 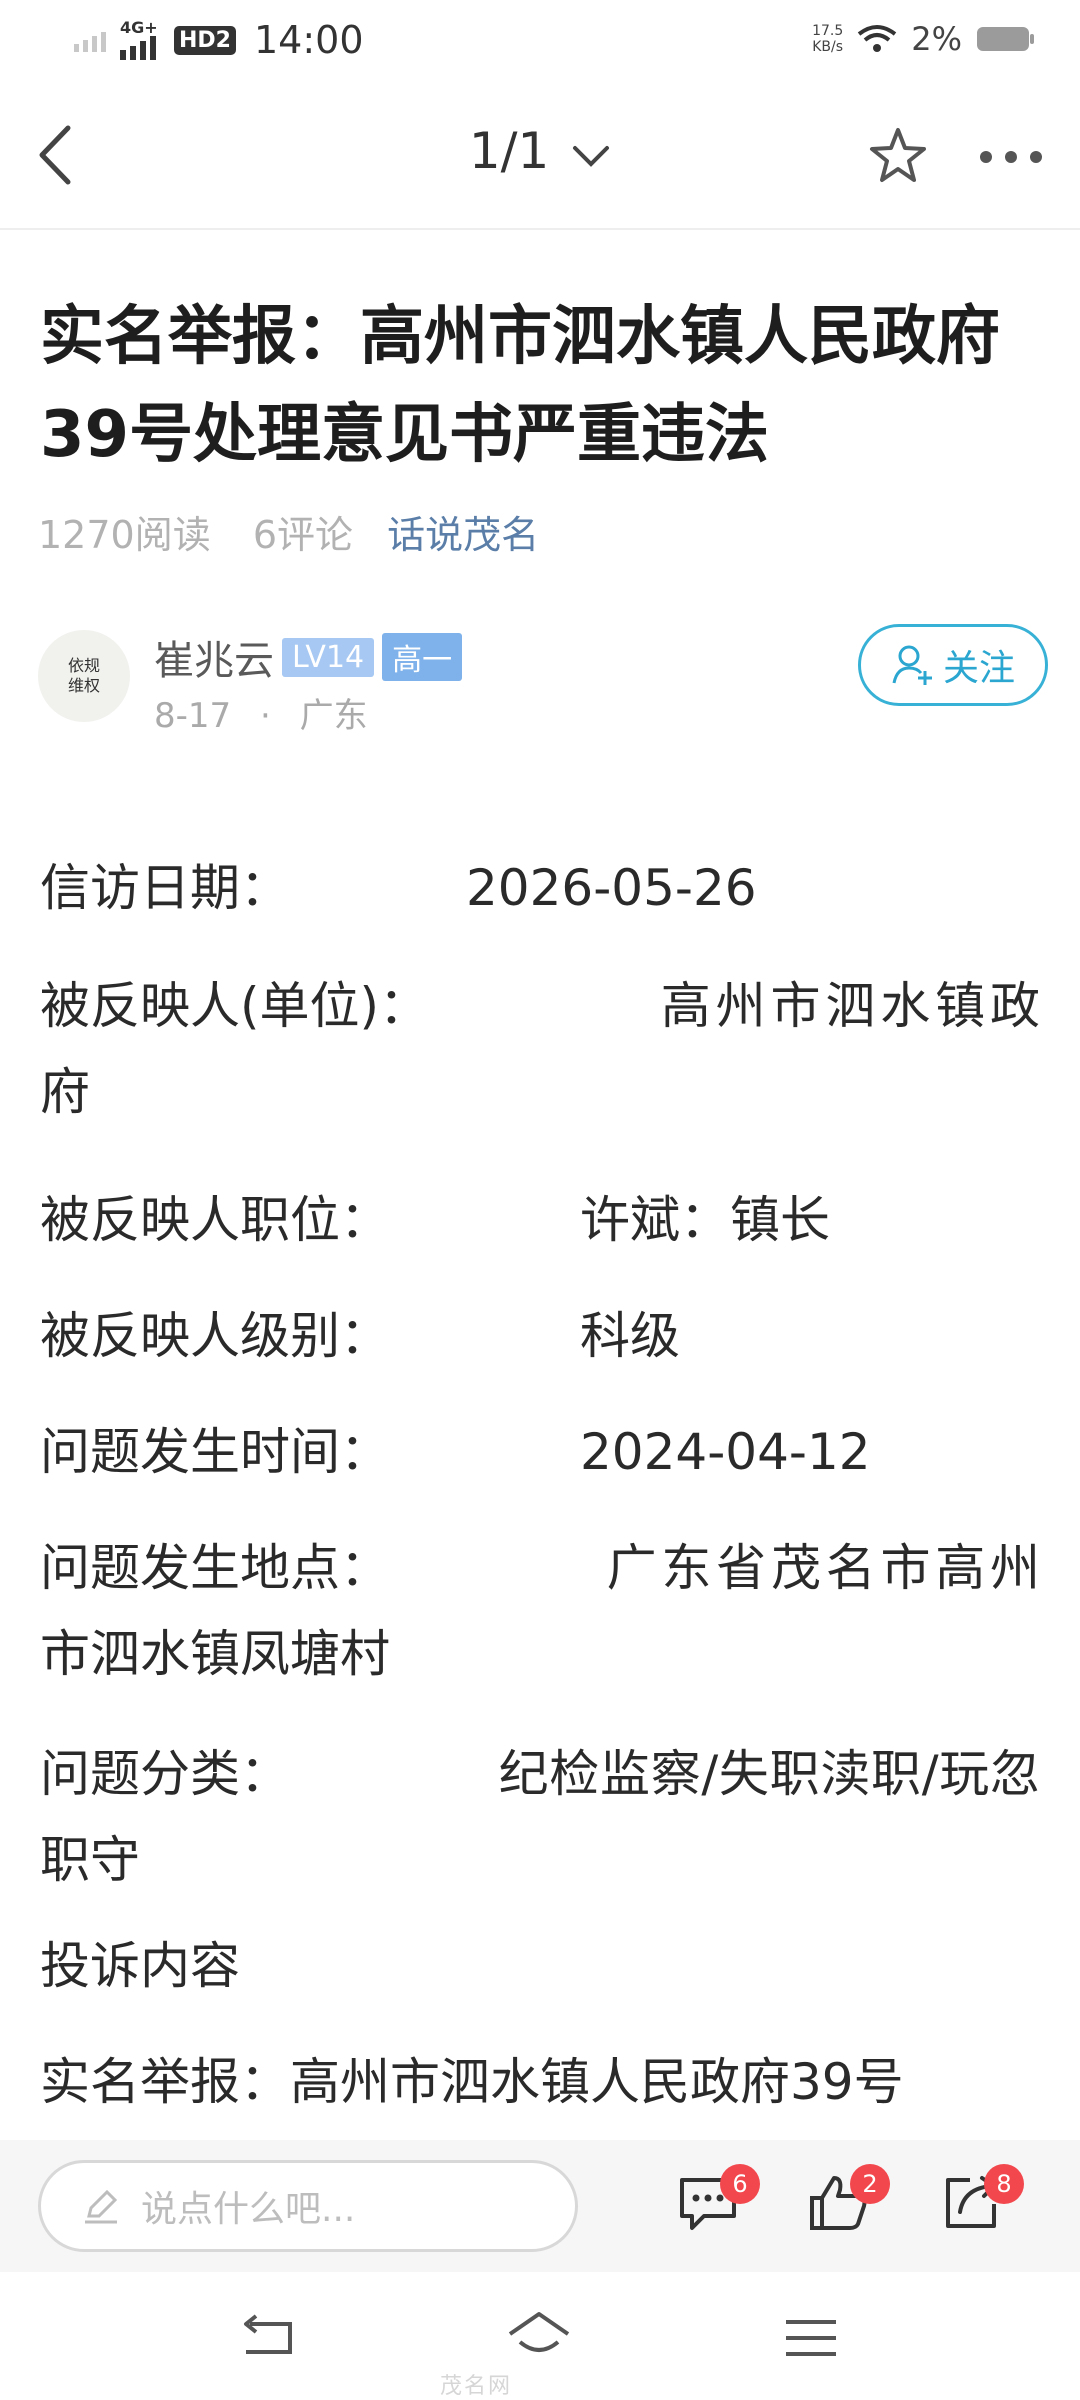 What do you see at coordinates (435, 1220) in the screenshot?
I see `field-position: 被反映人职位： 许斌：镇长` at bounding box center [435, 1220].